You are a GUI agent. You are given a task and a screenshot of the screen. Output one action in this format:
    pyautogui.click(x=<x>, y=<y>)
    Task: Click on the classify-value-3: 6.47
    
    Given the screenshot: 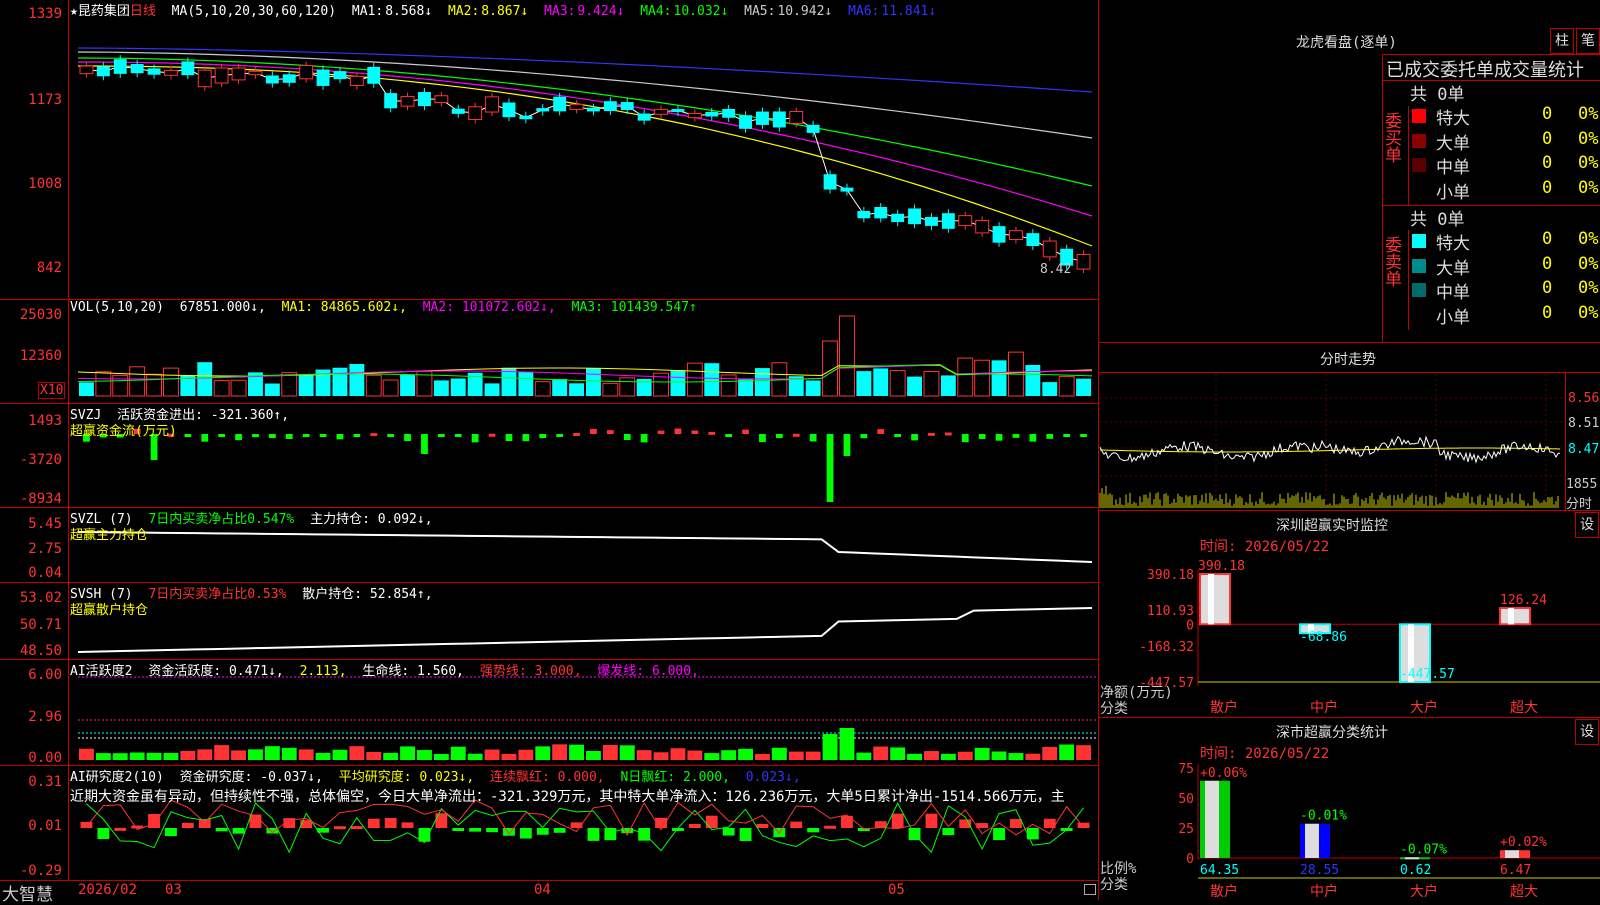 What is the action you would take?
    pyautogui.click(x=1515, y=870)
    